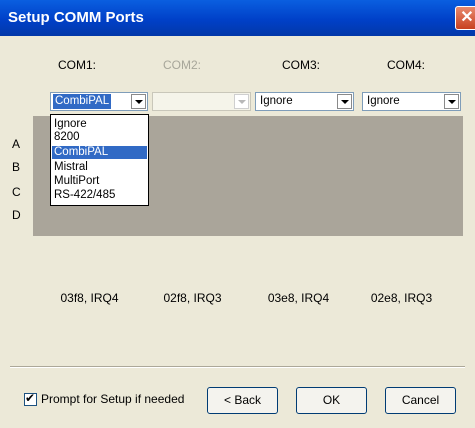  Describe the element at coordinates (181, 65) in the screenshot. I see `com2-label: COM2:` at that location.